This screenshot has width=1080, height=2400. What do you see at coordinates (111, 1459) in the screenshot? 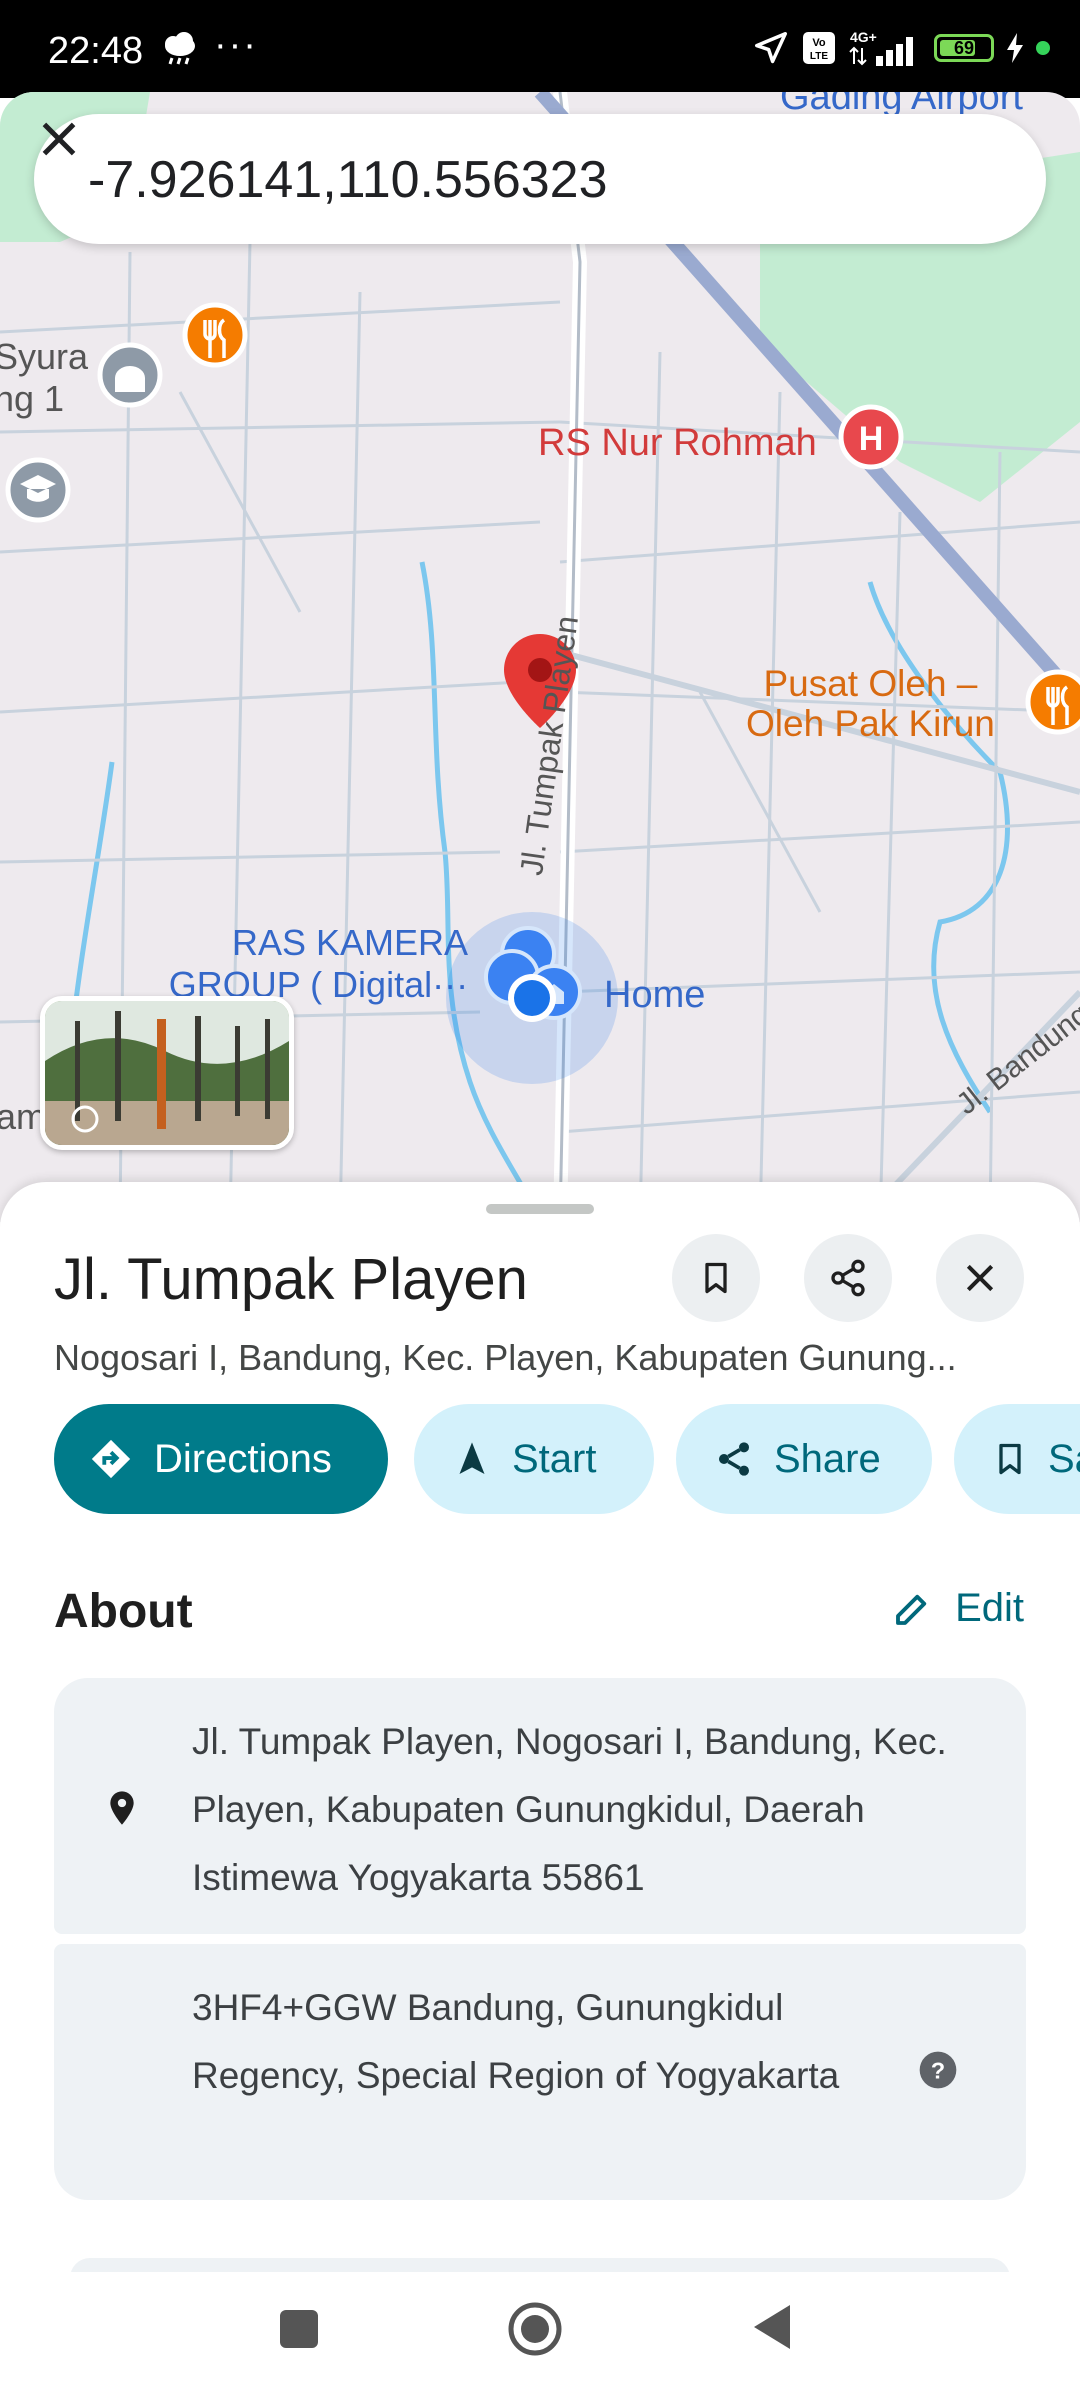
I see `directions-icon` at bounding box center [111, 1459].